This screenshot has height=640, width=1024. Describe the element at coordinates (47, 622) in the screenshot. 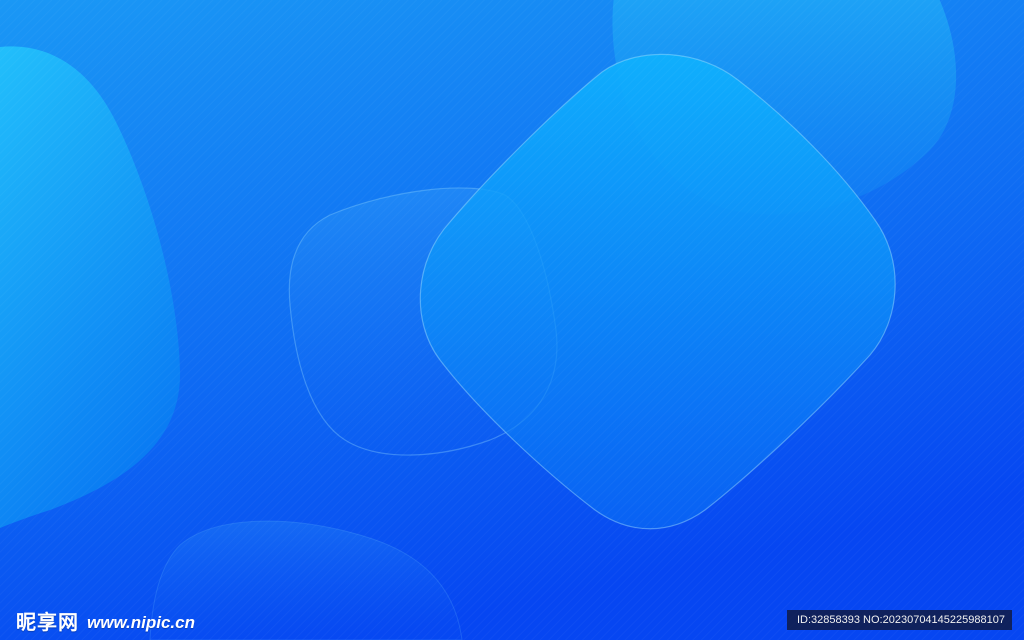

I see `watermark-site-name: 昵享网` at that location.